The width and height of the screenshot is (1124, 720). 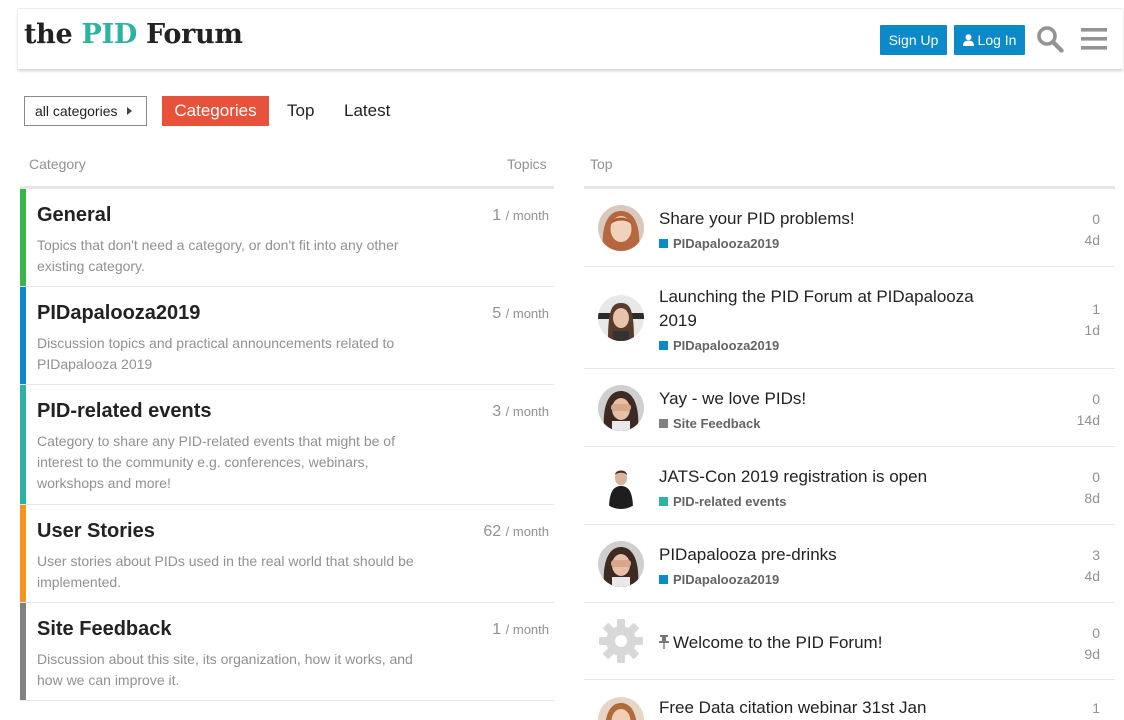 I want to click on topic-row: Welcome to the PID Forum! 0 9d, so click(x=849, y=641).